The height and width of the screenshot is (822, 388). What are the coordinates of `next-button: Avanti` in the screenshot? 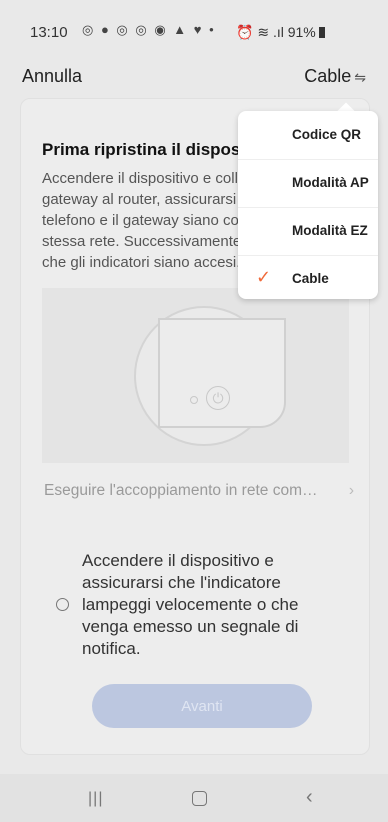 It's located at (202, 706).